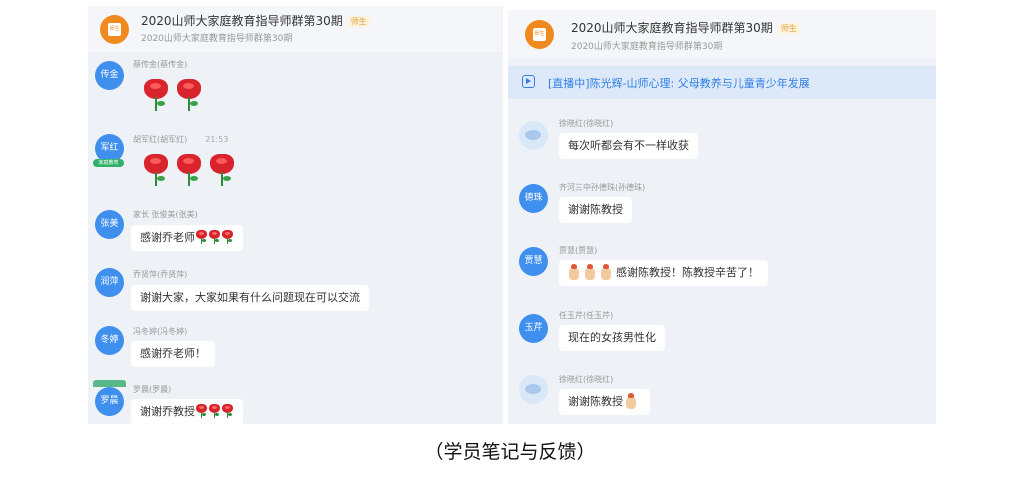  What do you see at coordinates (217, 139) in the screenshot?
I see `message-time: 21:53` at bounding box center [217, 139].